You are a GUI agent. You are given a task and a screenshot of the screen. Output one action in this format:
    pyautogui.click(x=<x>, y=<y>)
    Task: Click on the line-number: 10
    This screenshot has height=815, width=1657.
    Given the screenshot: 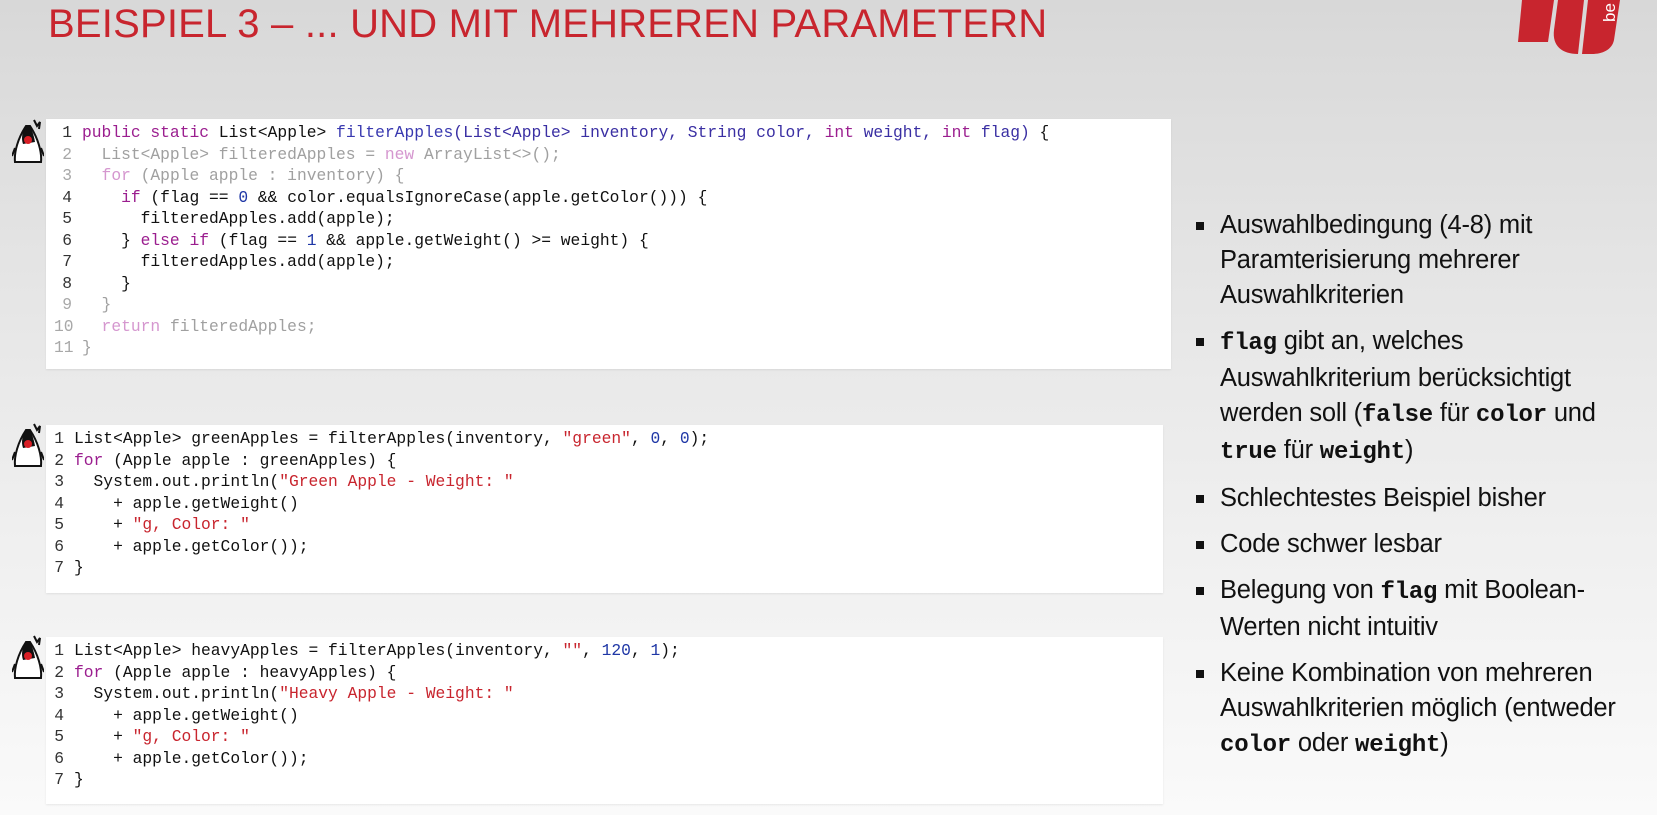 What is the action you would take?
    pyautogui.click(x=64, y=326)
    